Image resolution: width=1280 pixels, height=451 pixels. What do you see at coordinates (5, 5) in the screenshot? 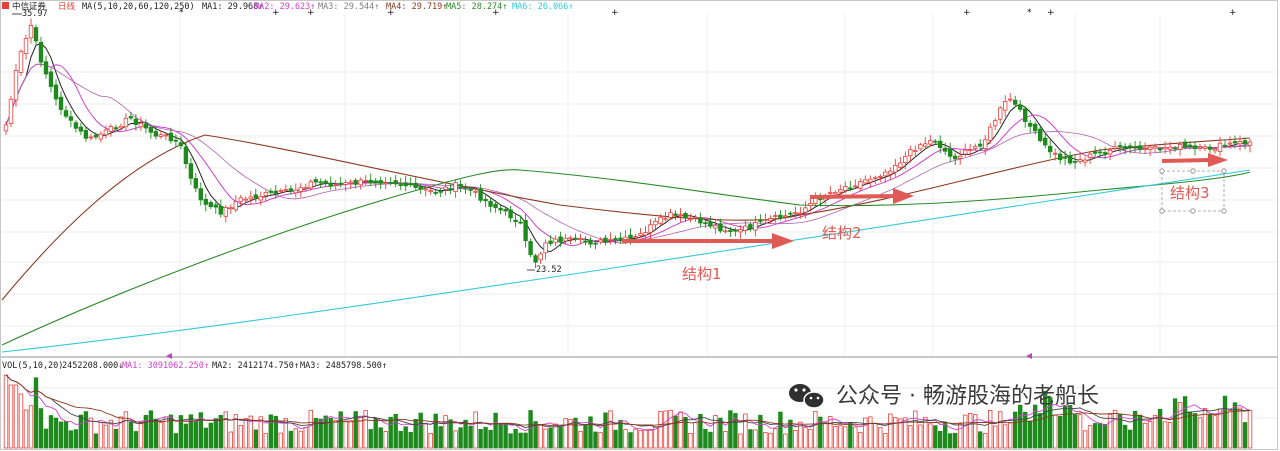
I see `stock-flag-icon` at bounding box center [5, 5].